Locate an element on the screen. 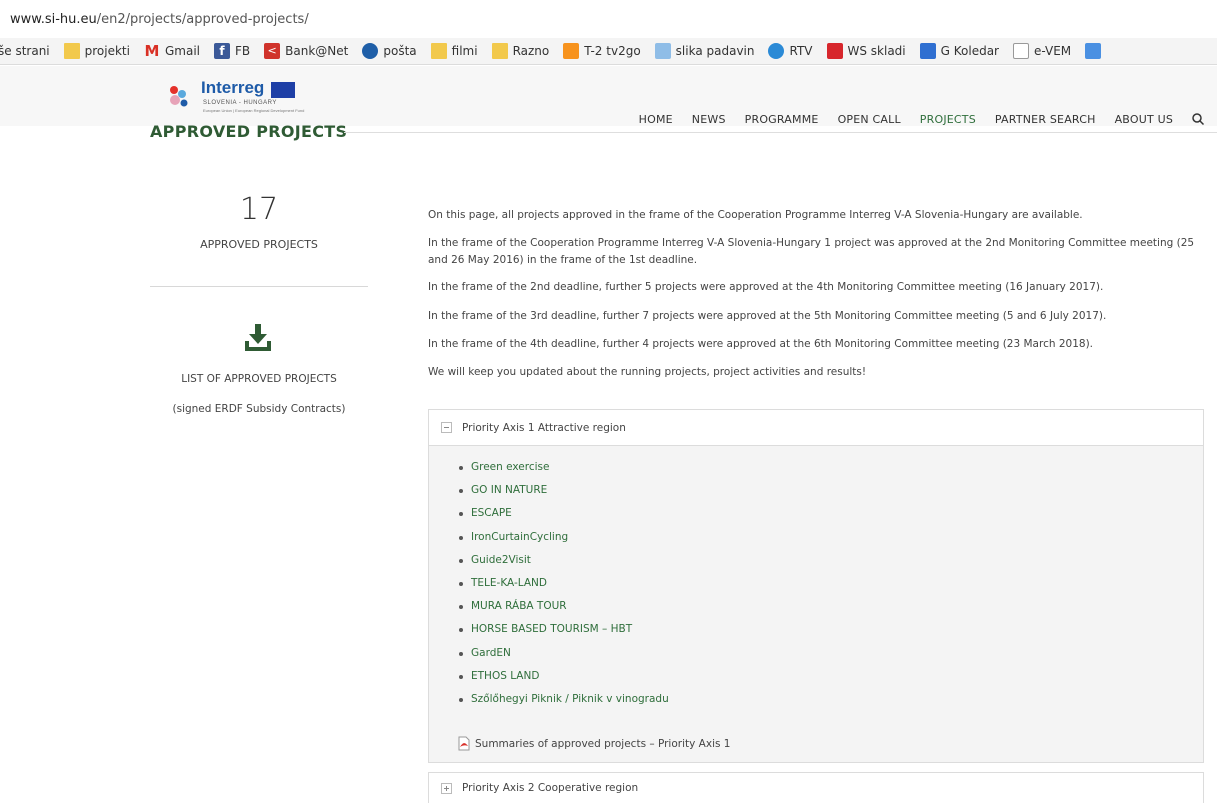  bookmark-label: T-2 tv2go is located at coordinates (612, 51).